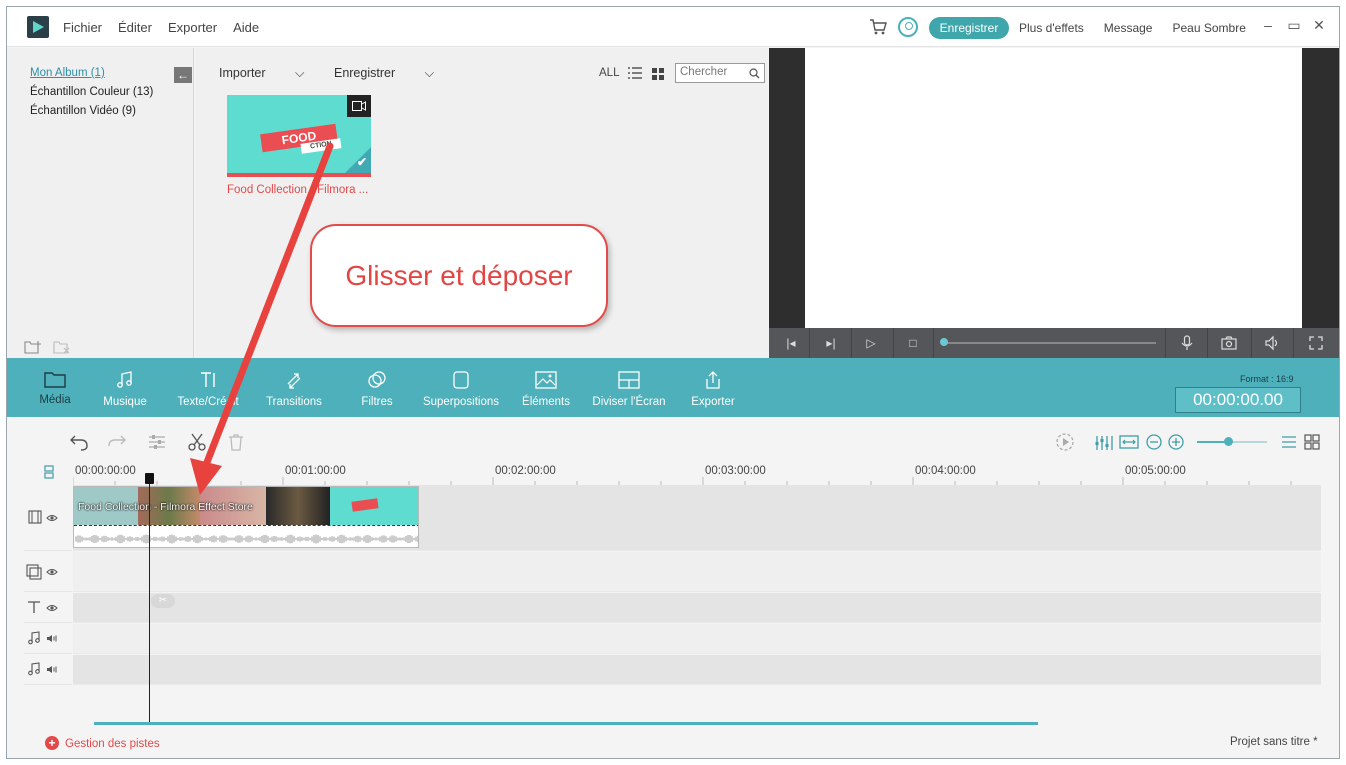 This screenshot has height=765, width=1346. What do you see at coordinates (208, 389) in the screenshot?
I see `tool-text-credit: Texte/Crédit` at bounding box center [208, 389].